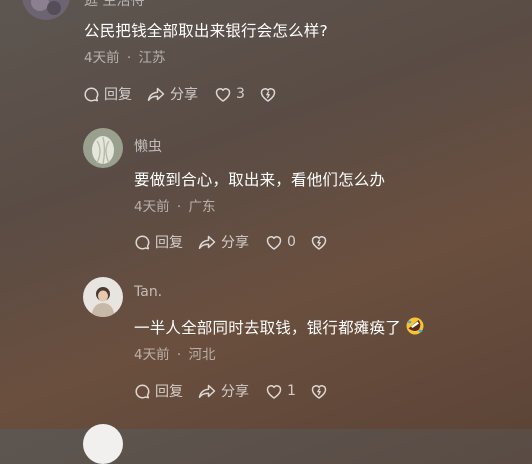 The image size is (532, 464). What do you see at coordinates (260, 180) in the screenshot?
I see `comment-2-text: 要做到合心，取出来，看他们怎么办` at bounding box center [260, 180].